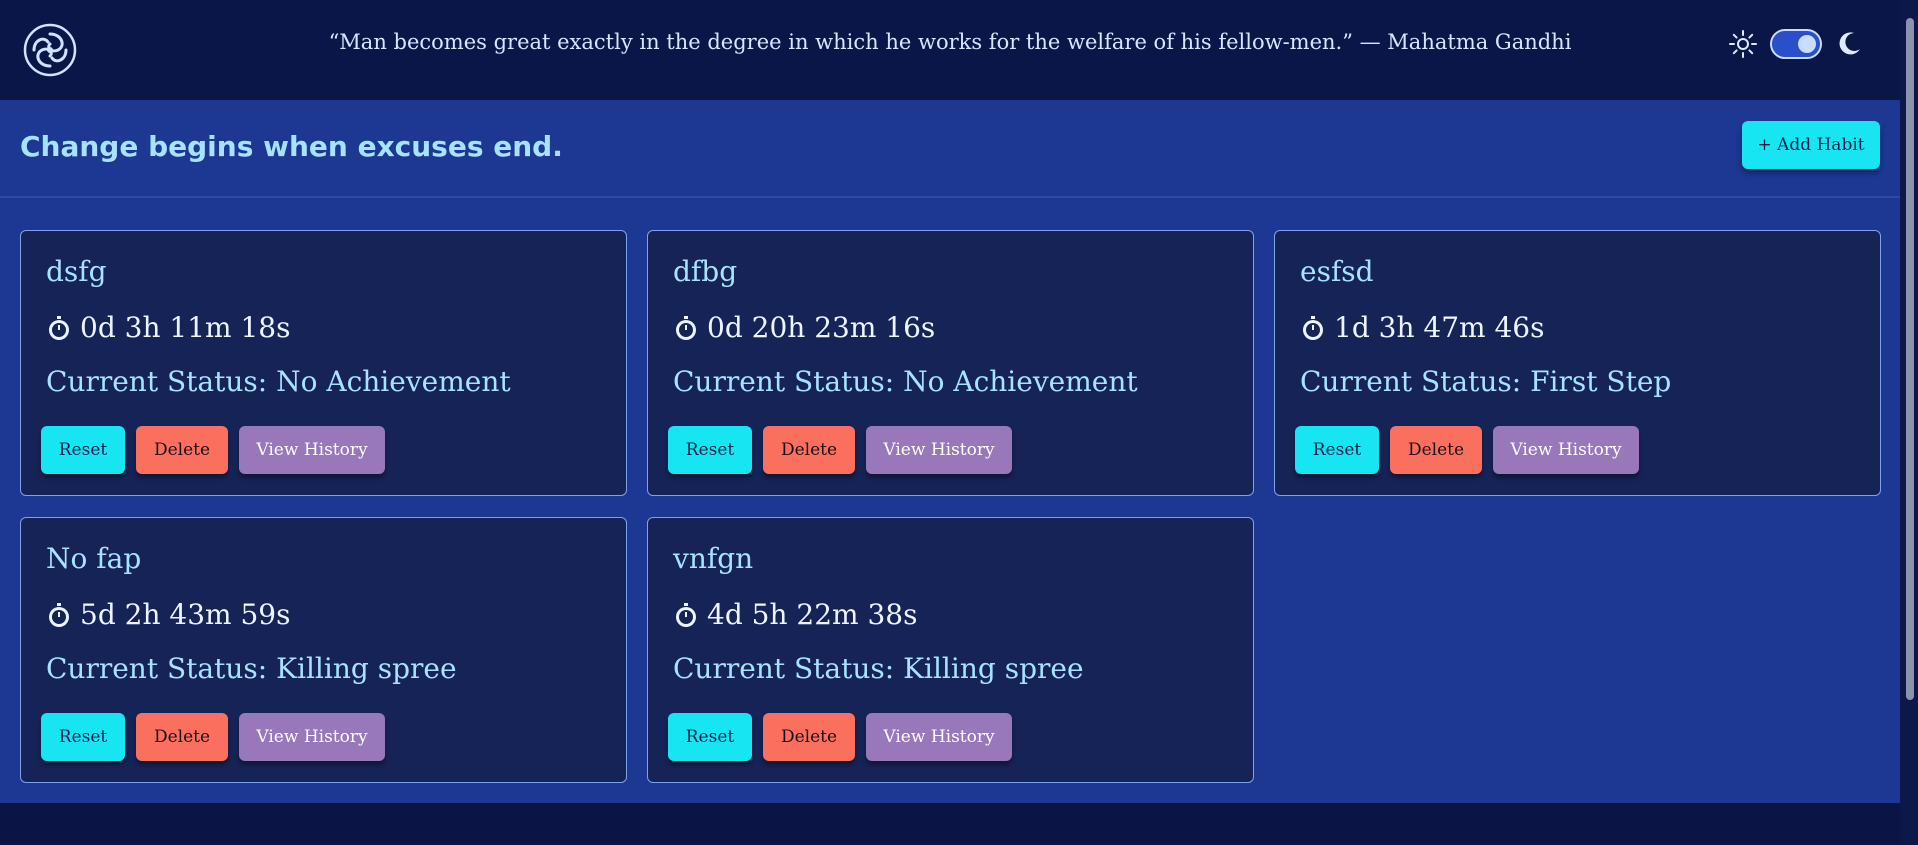  What do you see at coordinates (1486, 381) in the screenshot?
I see `habit-status: Current Status: First Step` at bounding box center [1486, 381].